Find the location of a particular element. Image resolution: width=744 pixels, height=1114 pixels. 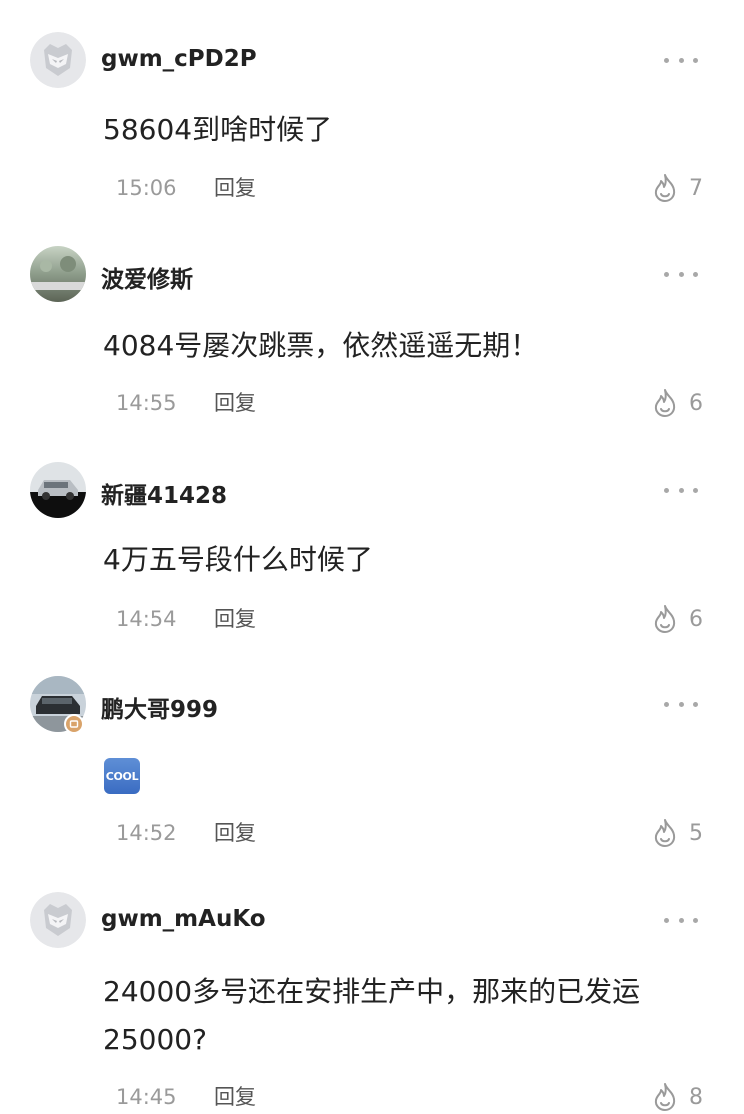

like-button: 5 is located at coordinates (677, 833).